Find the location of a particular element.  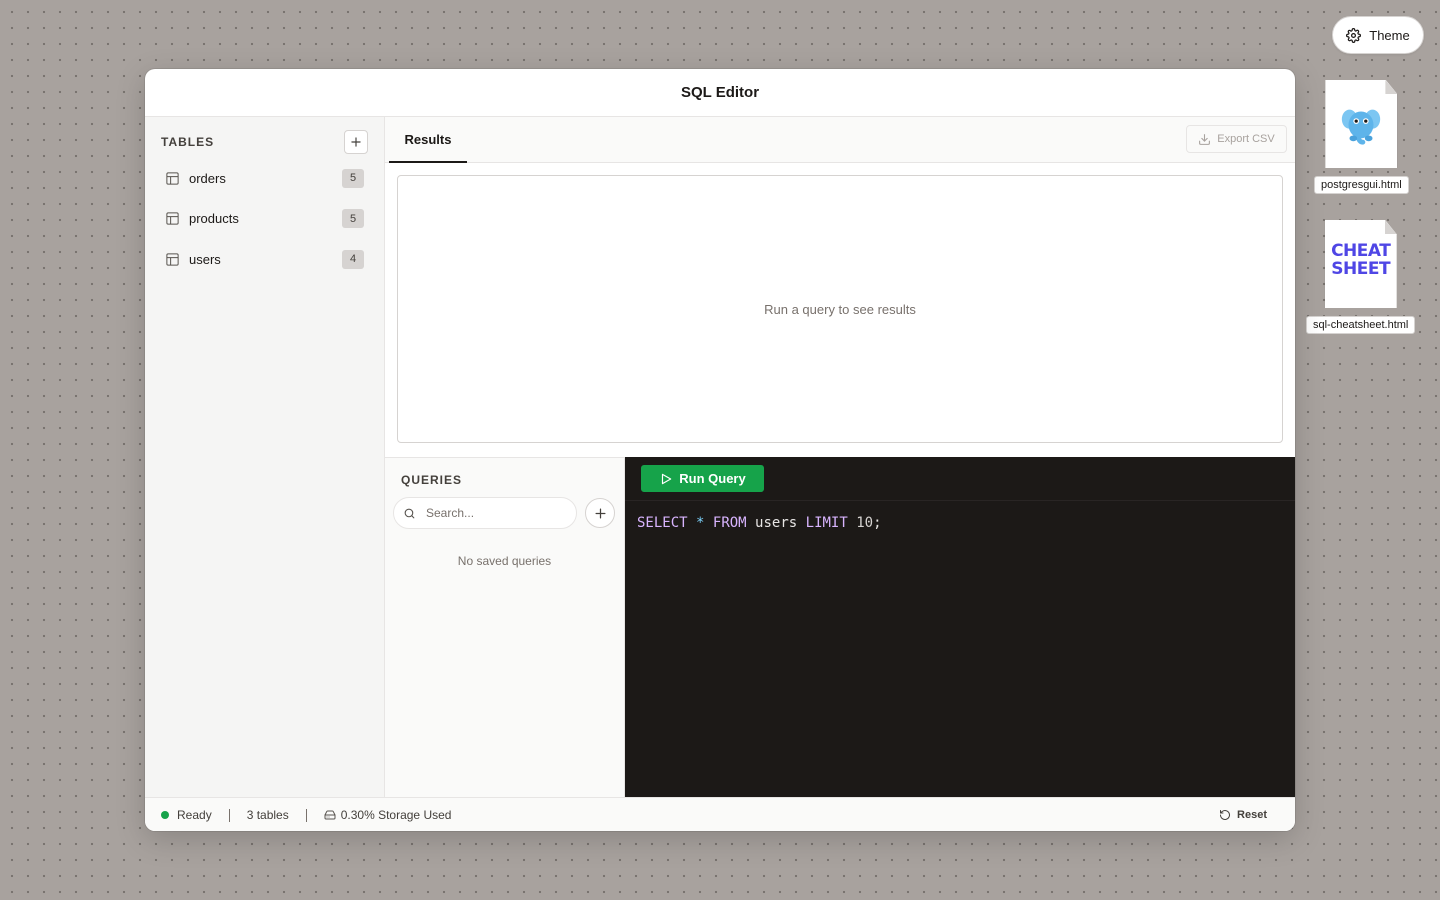

code-punctuation: ; is located at coordinates (877, 523).